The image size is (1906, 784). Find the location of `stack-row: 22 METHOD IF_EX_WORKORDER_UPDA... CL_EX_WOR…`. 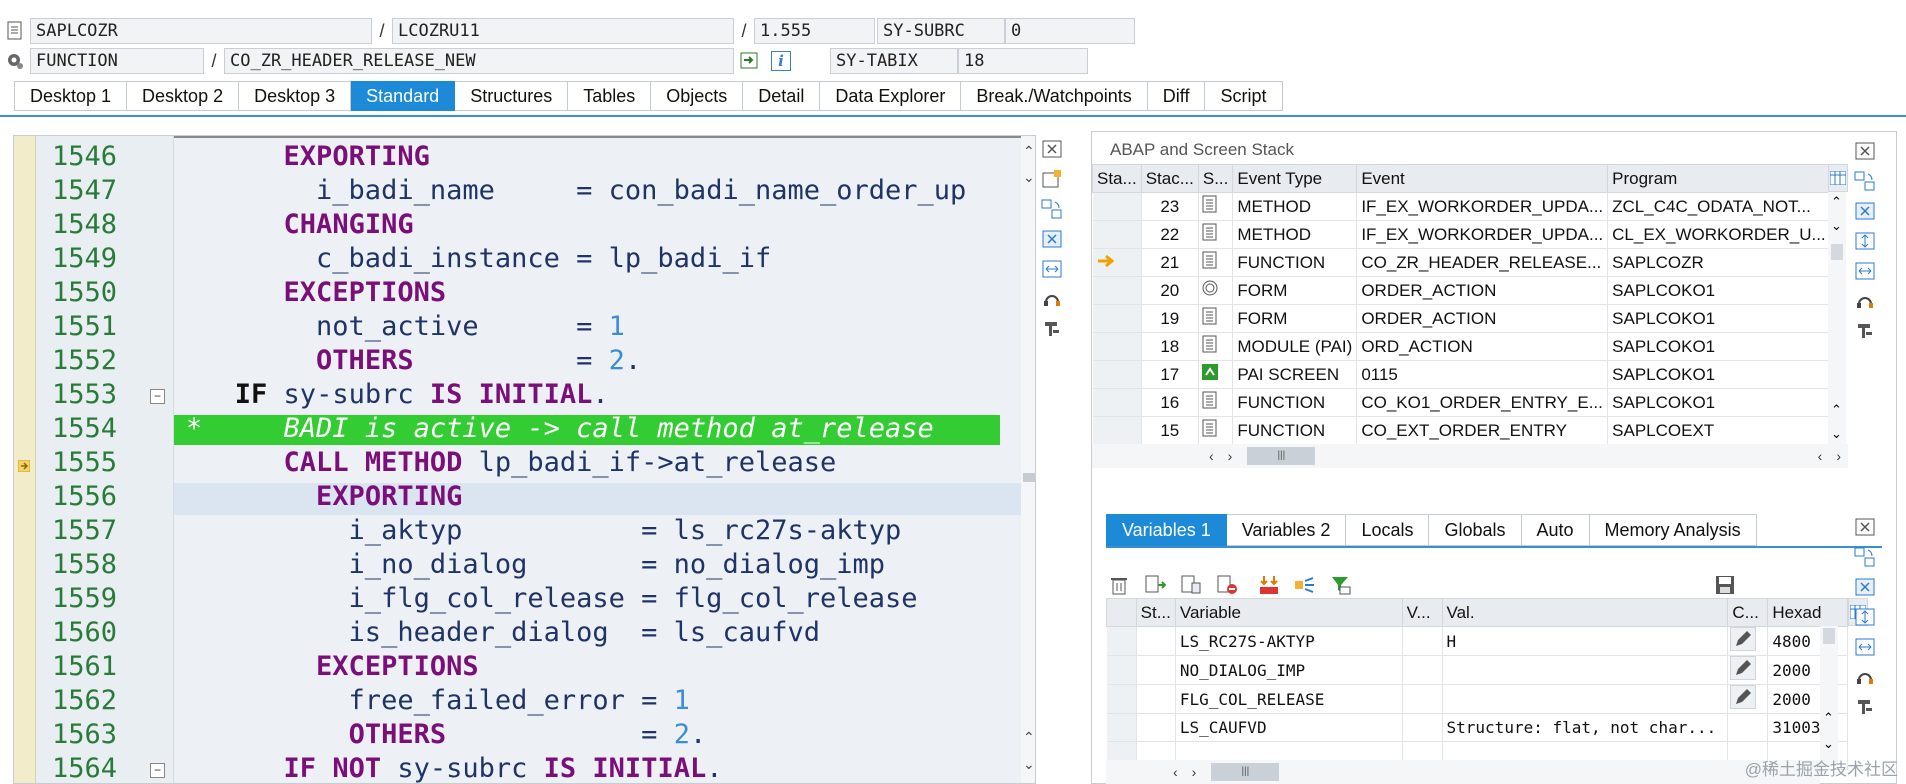

stack-row: 22 METHOD IF_EX_WORKORDER_UPDA... CL_EX_WOR… is located at coordinates (1461, 234).